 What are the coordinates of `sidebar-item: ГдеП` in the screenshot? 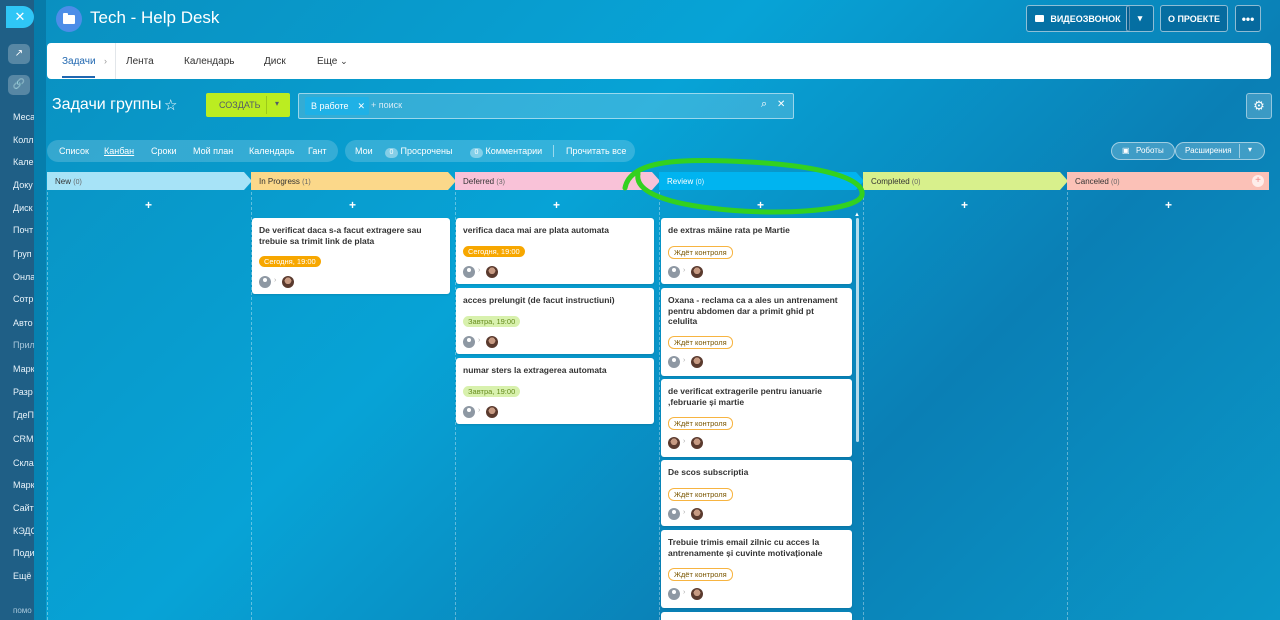 It's located at (23, 415).